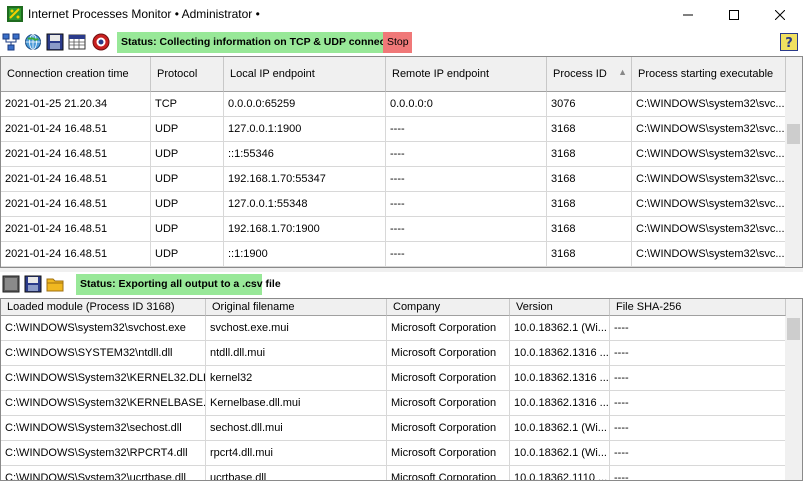  Describe the element at coordinates (793, 179) in the screenshot. I see `connections-scrollbar` at that location.